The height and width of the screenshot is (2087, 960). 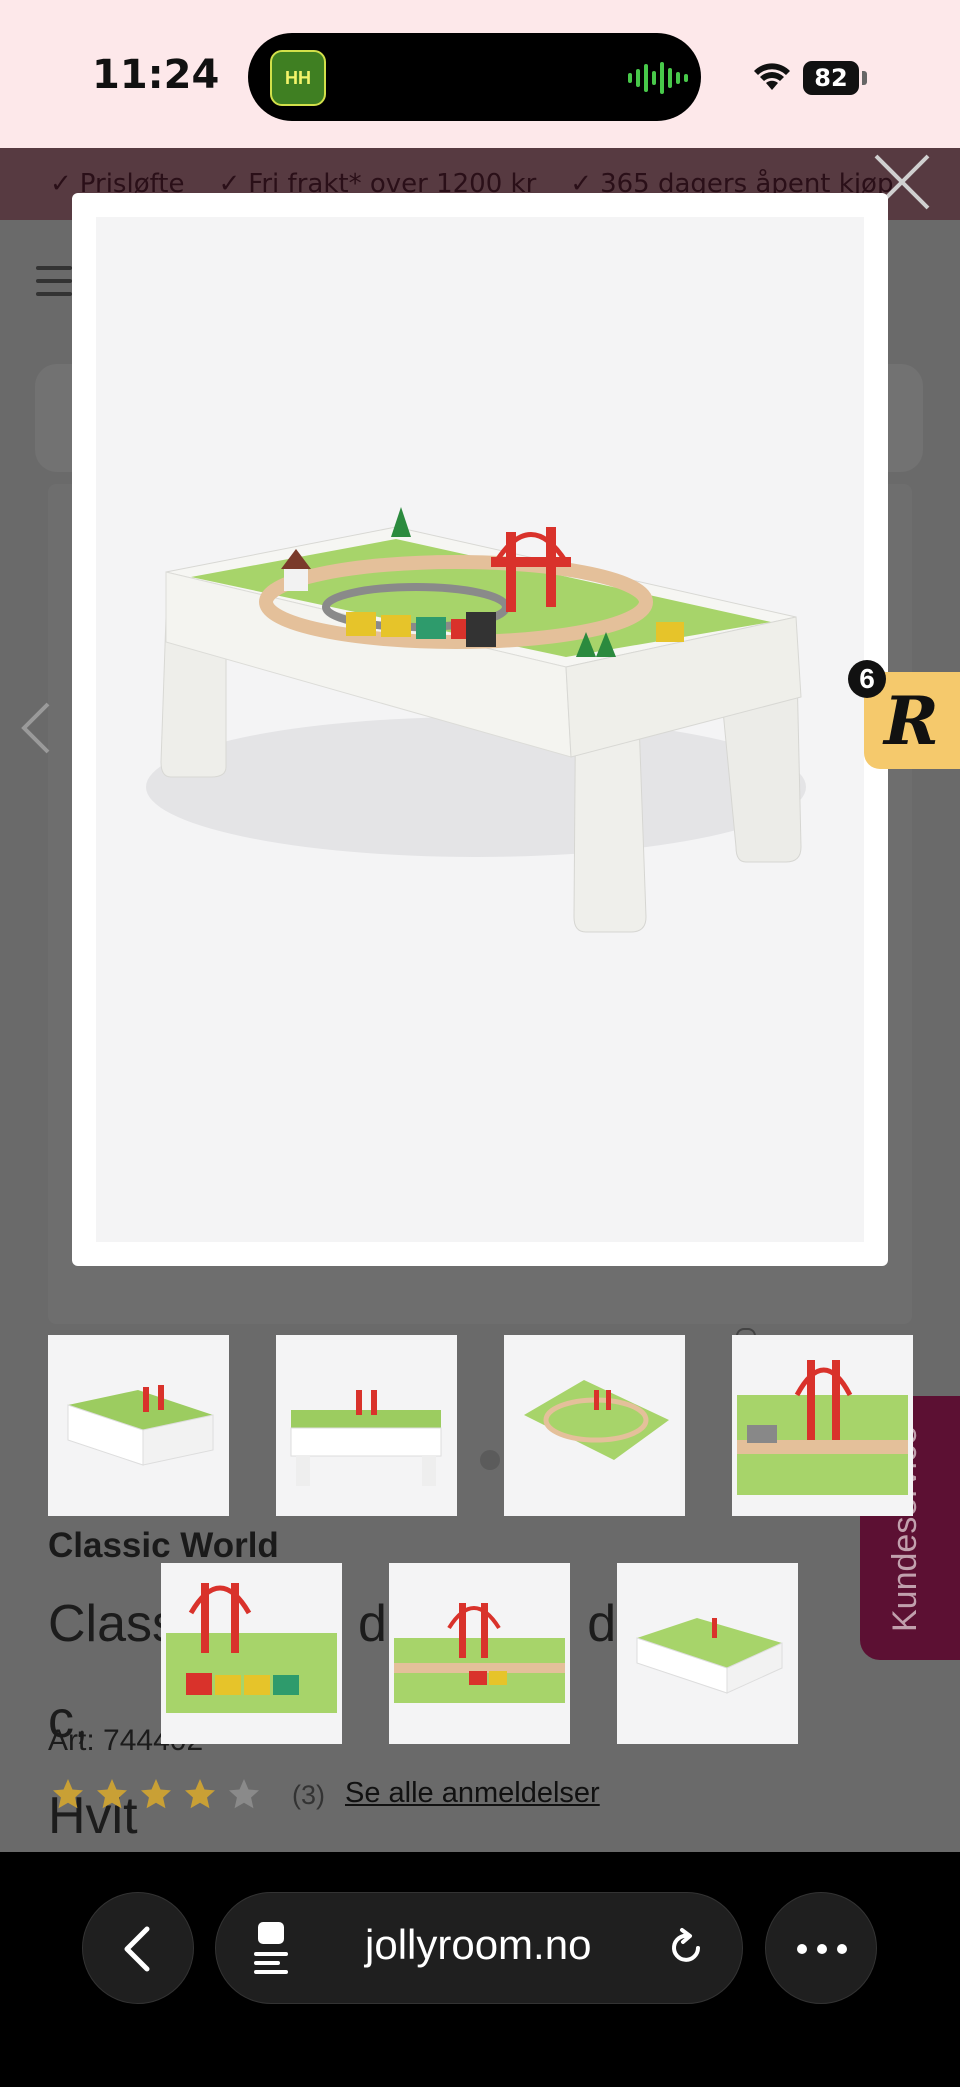 I want to click on star-empty-icon, so click(x=244, y=1794).